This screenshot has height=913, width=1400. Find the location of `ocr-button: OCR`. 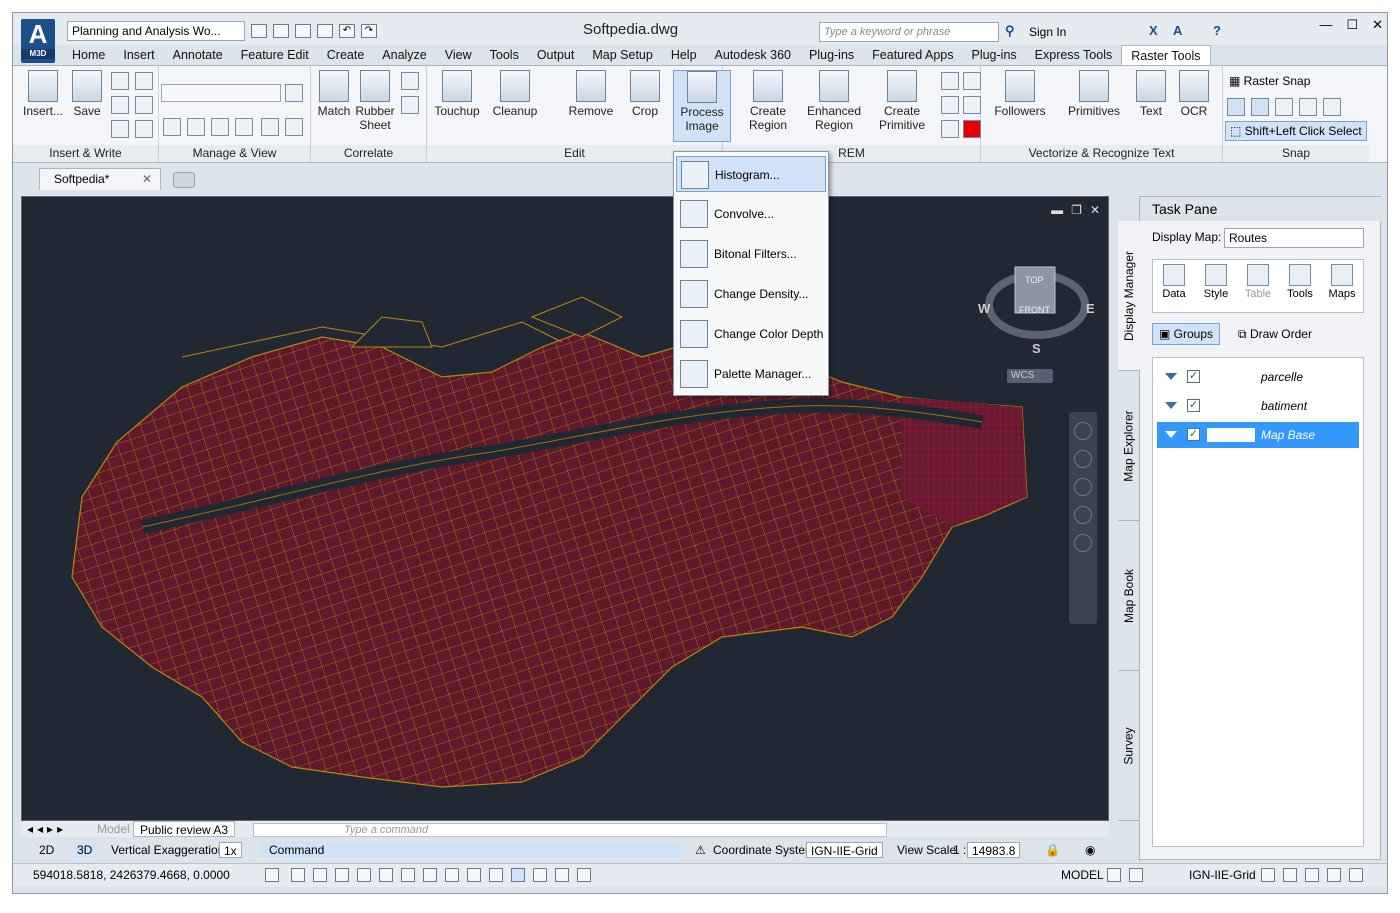

ocr-button: OCR is located at coordinates (1194, 94).